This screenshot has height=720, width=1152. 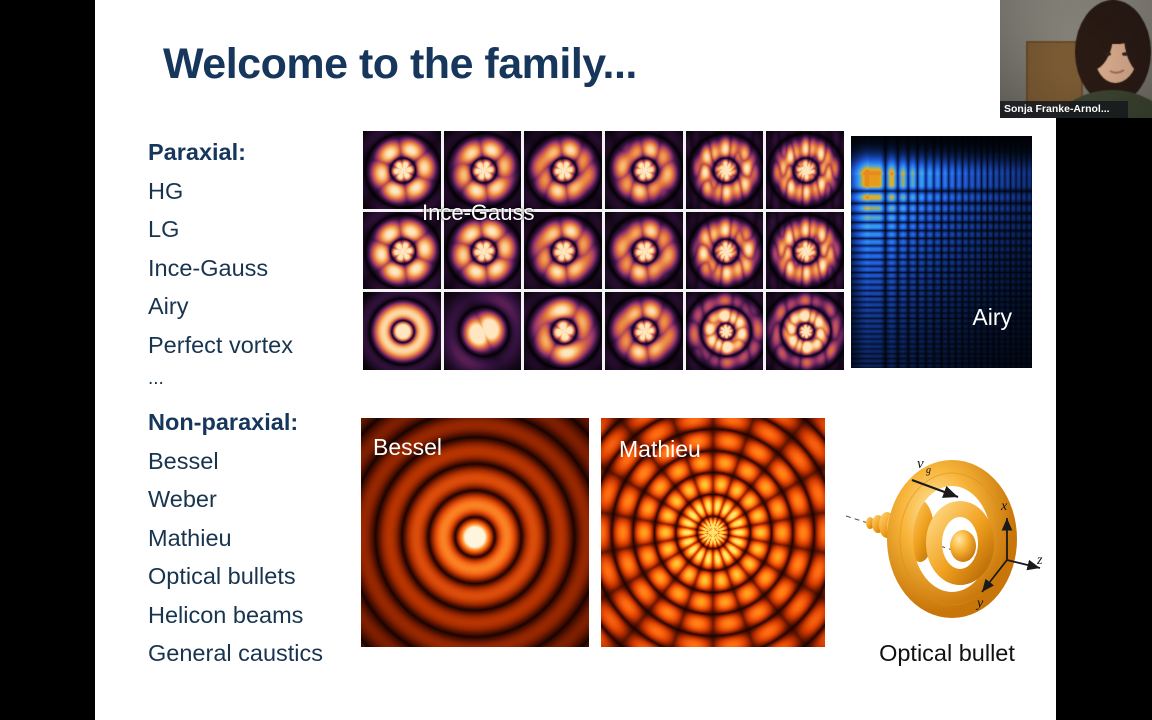 What do you see at coordinates (478, 212) in the screenshot?
I see `ince-gauss-label: Ince-Gauss` at bounding box center [478, 212].